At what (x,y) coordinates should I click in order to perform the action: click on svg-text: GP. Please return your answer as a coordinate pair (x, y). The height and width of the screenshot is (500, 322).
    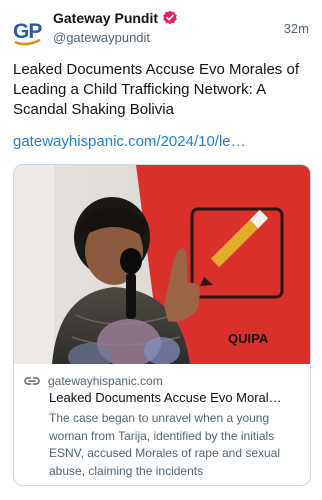
    Looking at the image, I should click on (27, 31).